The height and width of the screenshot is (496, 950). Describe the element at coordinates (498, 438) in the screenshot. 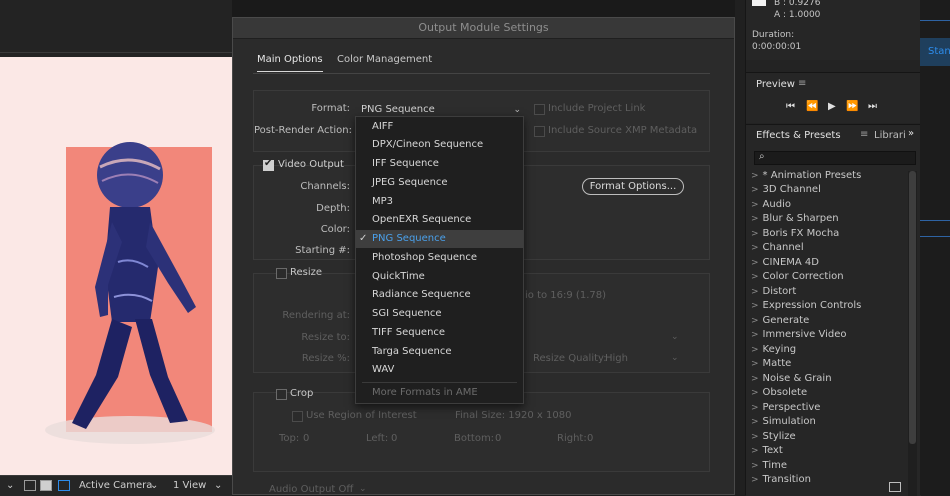

I see `crop-bottom-value: 0` at that location.